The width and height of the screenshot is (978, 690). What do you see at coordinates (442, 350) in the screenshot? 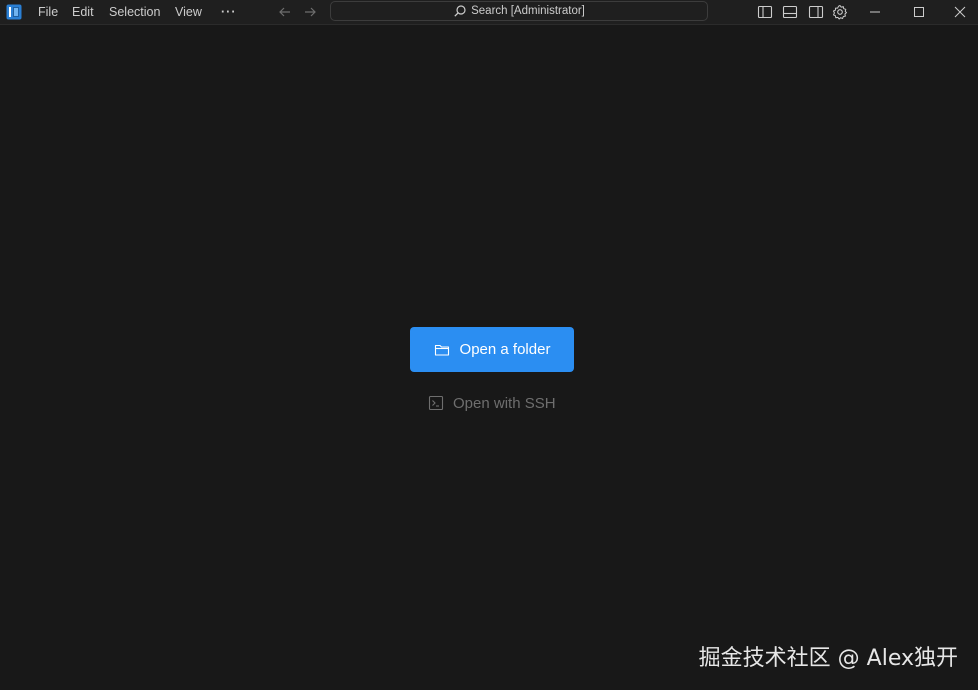
I see `folder-icon` at bounding box center [442, 350].